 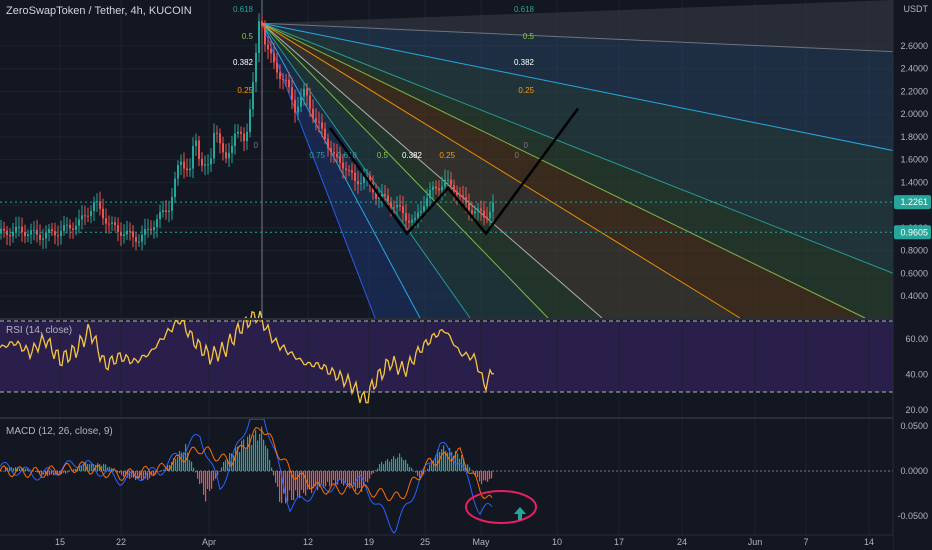 What do you see at coordinates (412, 155) in the screenshot?
I see `fib-label: 0.382` at bounding box center [412, 155].